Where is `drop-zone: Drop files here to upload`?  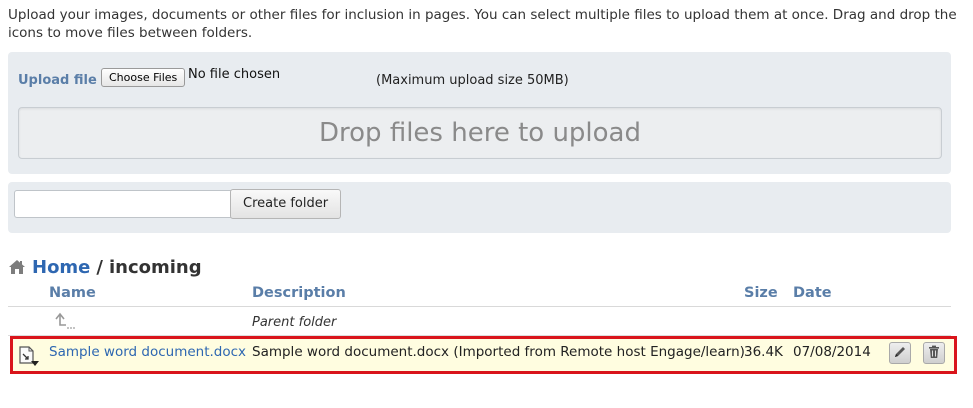
drop-zone: Drop files here to upload is located at coordinates (480, 133).